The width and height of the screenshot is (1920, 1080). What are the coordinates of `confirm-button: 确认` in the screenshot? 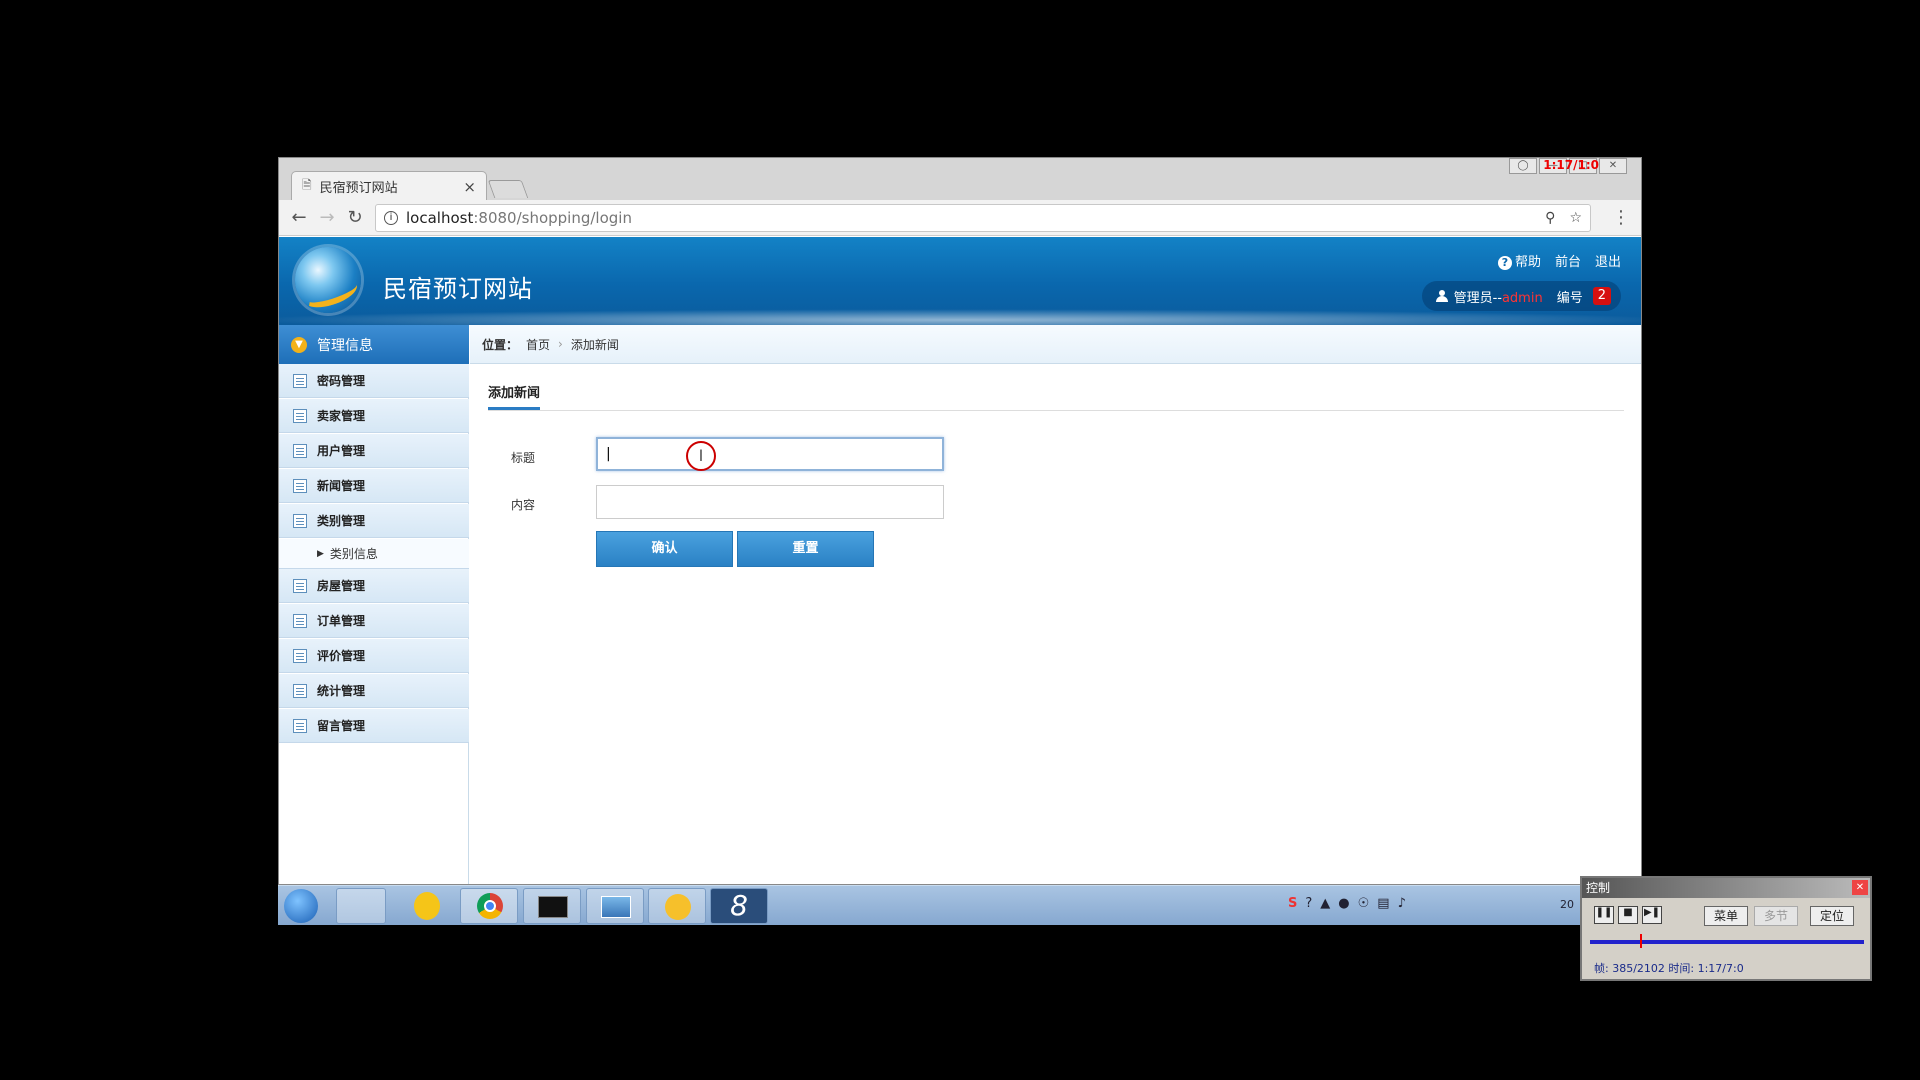 It's located at (664, 549).